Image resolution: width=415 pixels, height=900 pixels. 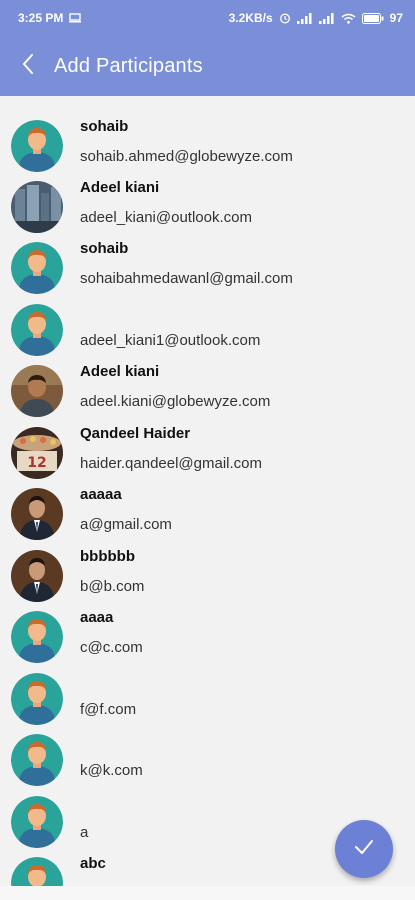 What do you see at coordinates (97, 617) in the screenshot?
I see `participant-name: aaaa` at bounding box center [97, 617].